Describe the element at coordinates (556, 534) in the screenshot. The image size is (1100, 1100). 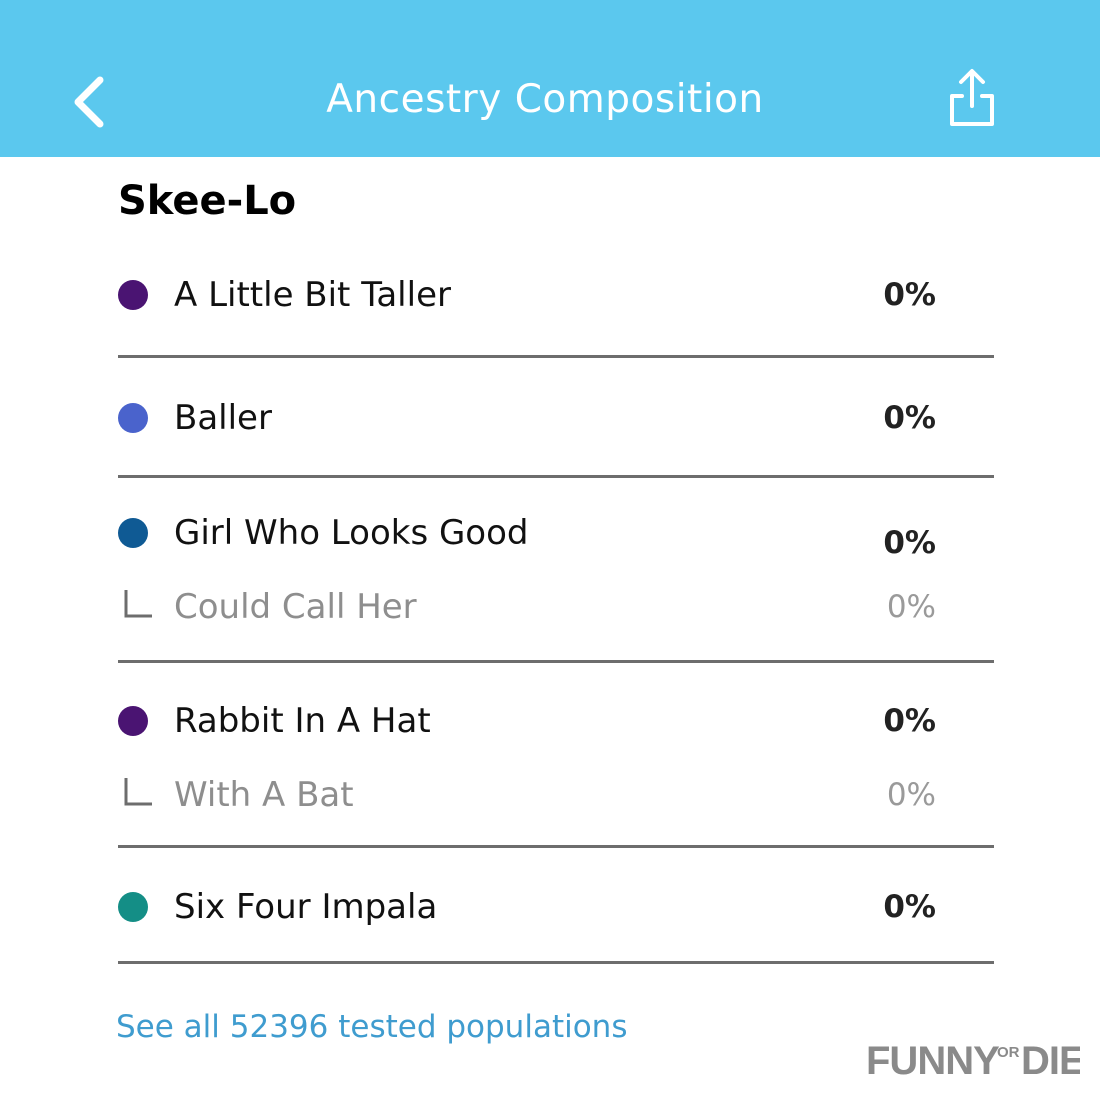
I see `population-row: Girl Who Looks Good 0%` at that location.